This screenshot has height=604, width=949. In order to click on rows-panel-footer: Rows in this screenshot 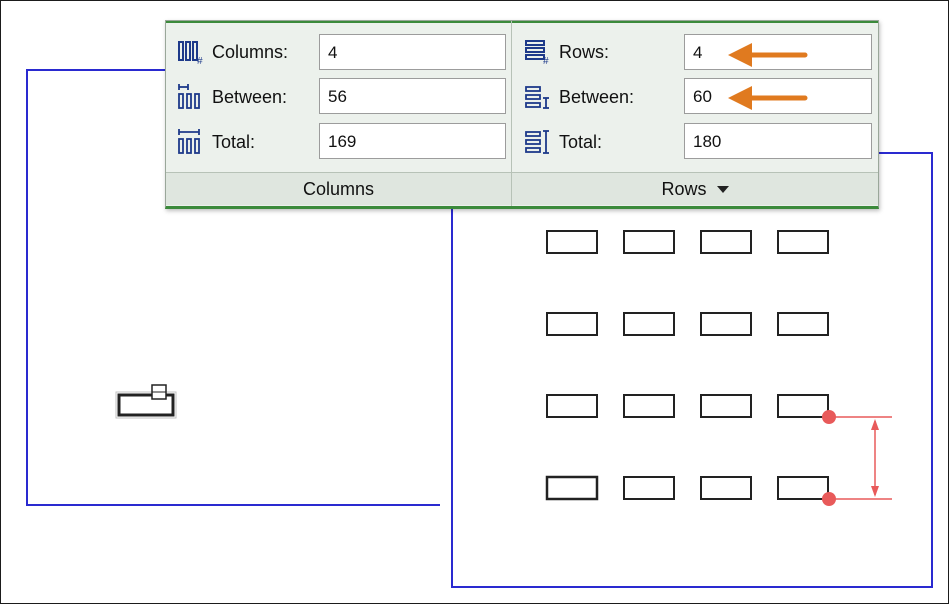, I will do `click(695, 188)`.